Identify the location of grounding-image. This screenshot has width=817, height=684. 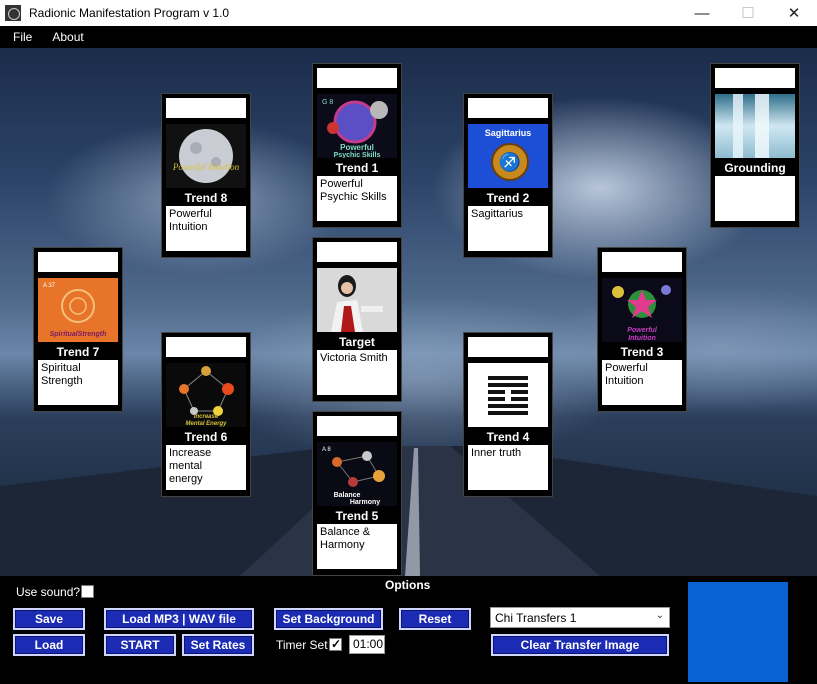
(755, 126).